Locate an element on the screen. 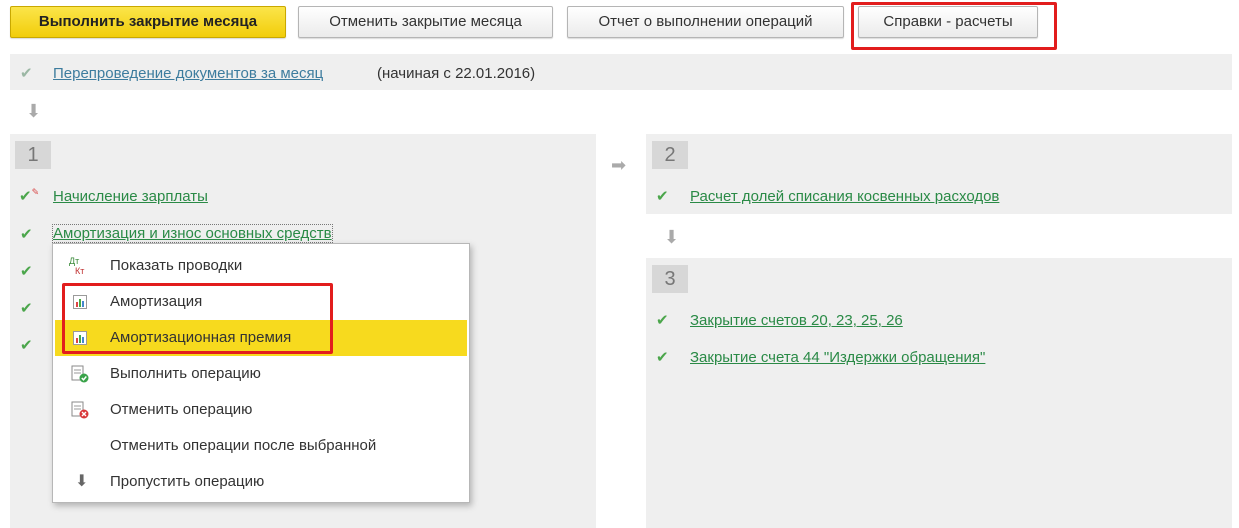  menu-item-cancel: Отменить операцию is located at coordinates (261, 410).